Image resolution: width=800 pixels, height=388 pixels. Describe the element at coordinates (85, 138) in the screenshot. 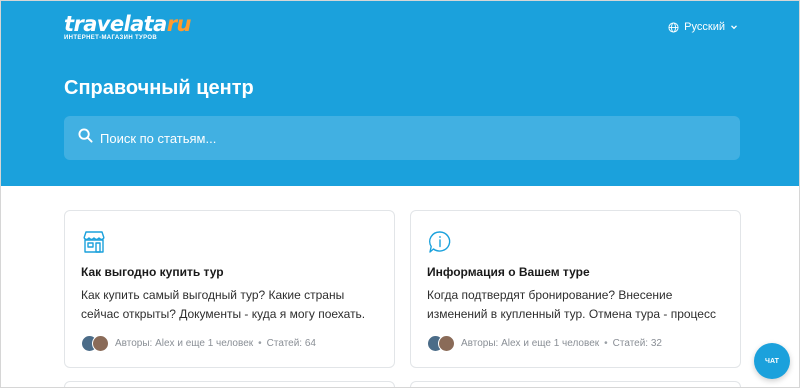

I see `search-icon` at that location.